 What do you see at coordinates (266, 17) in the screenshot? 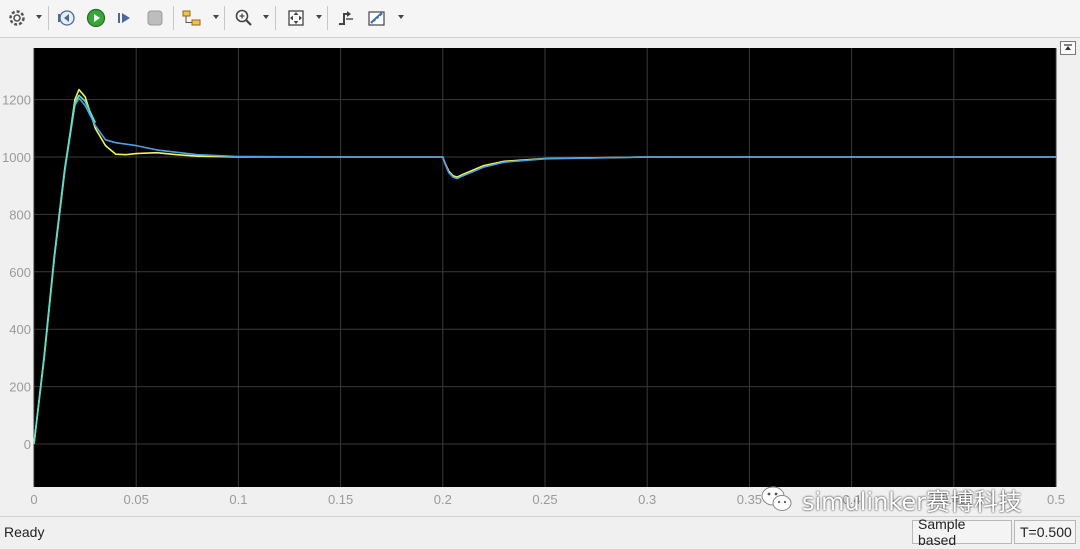
I see `zoom-dropdown-arrow` at bounding box center [266, 17].